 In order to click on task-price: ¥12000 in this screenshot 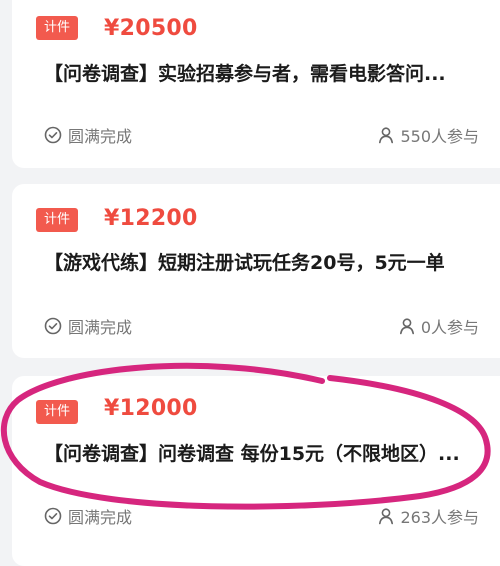, I will do `click(151, 408)`.